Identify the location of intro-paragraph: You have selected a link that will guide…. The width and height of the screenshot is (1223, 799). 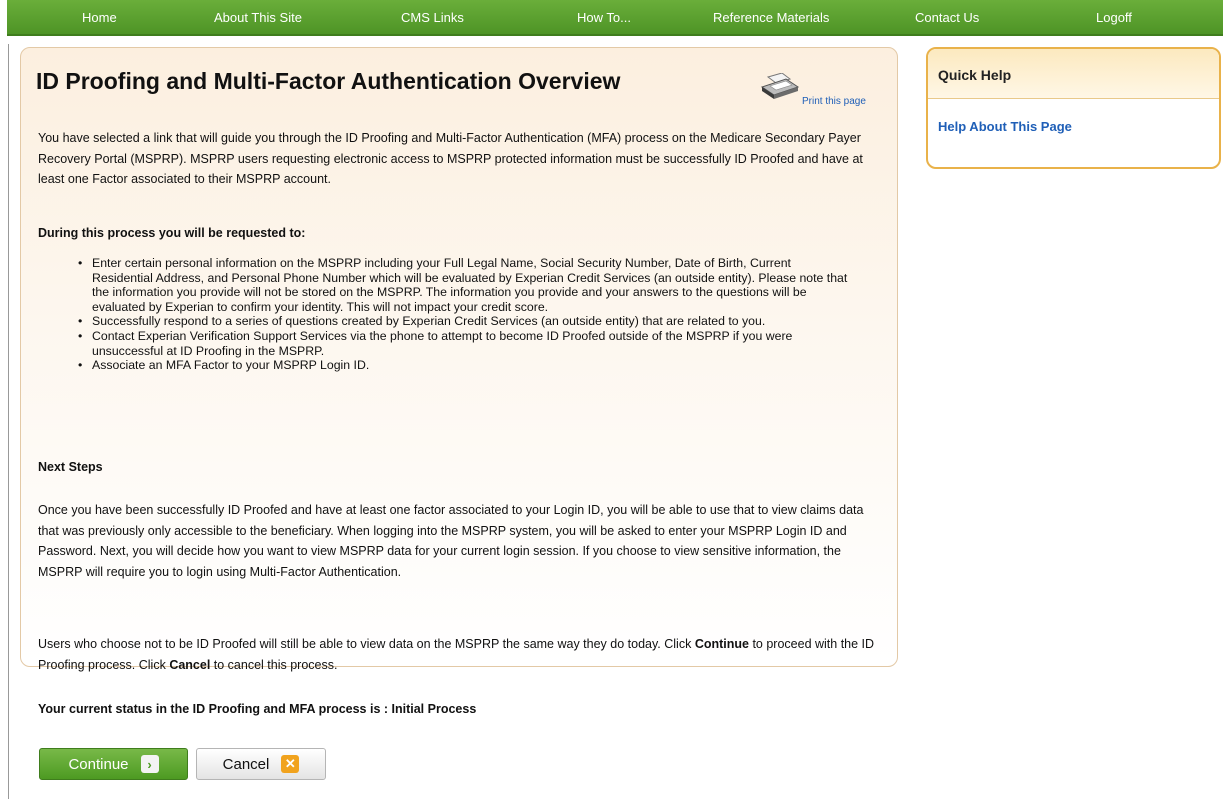
(450, 158).